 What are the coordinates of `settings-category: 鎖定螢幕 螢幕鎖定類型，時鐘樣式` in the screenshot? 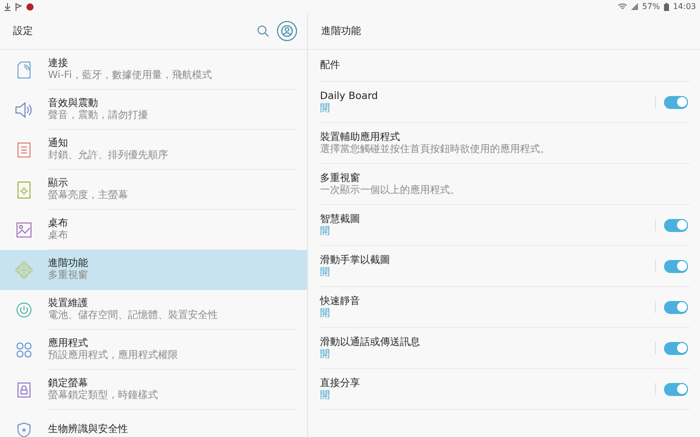 It's located at (153, 390).